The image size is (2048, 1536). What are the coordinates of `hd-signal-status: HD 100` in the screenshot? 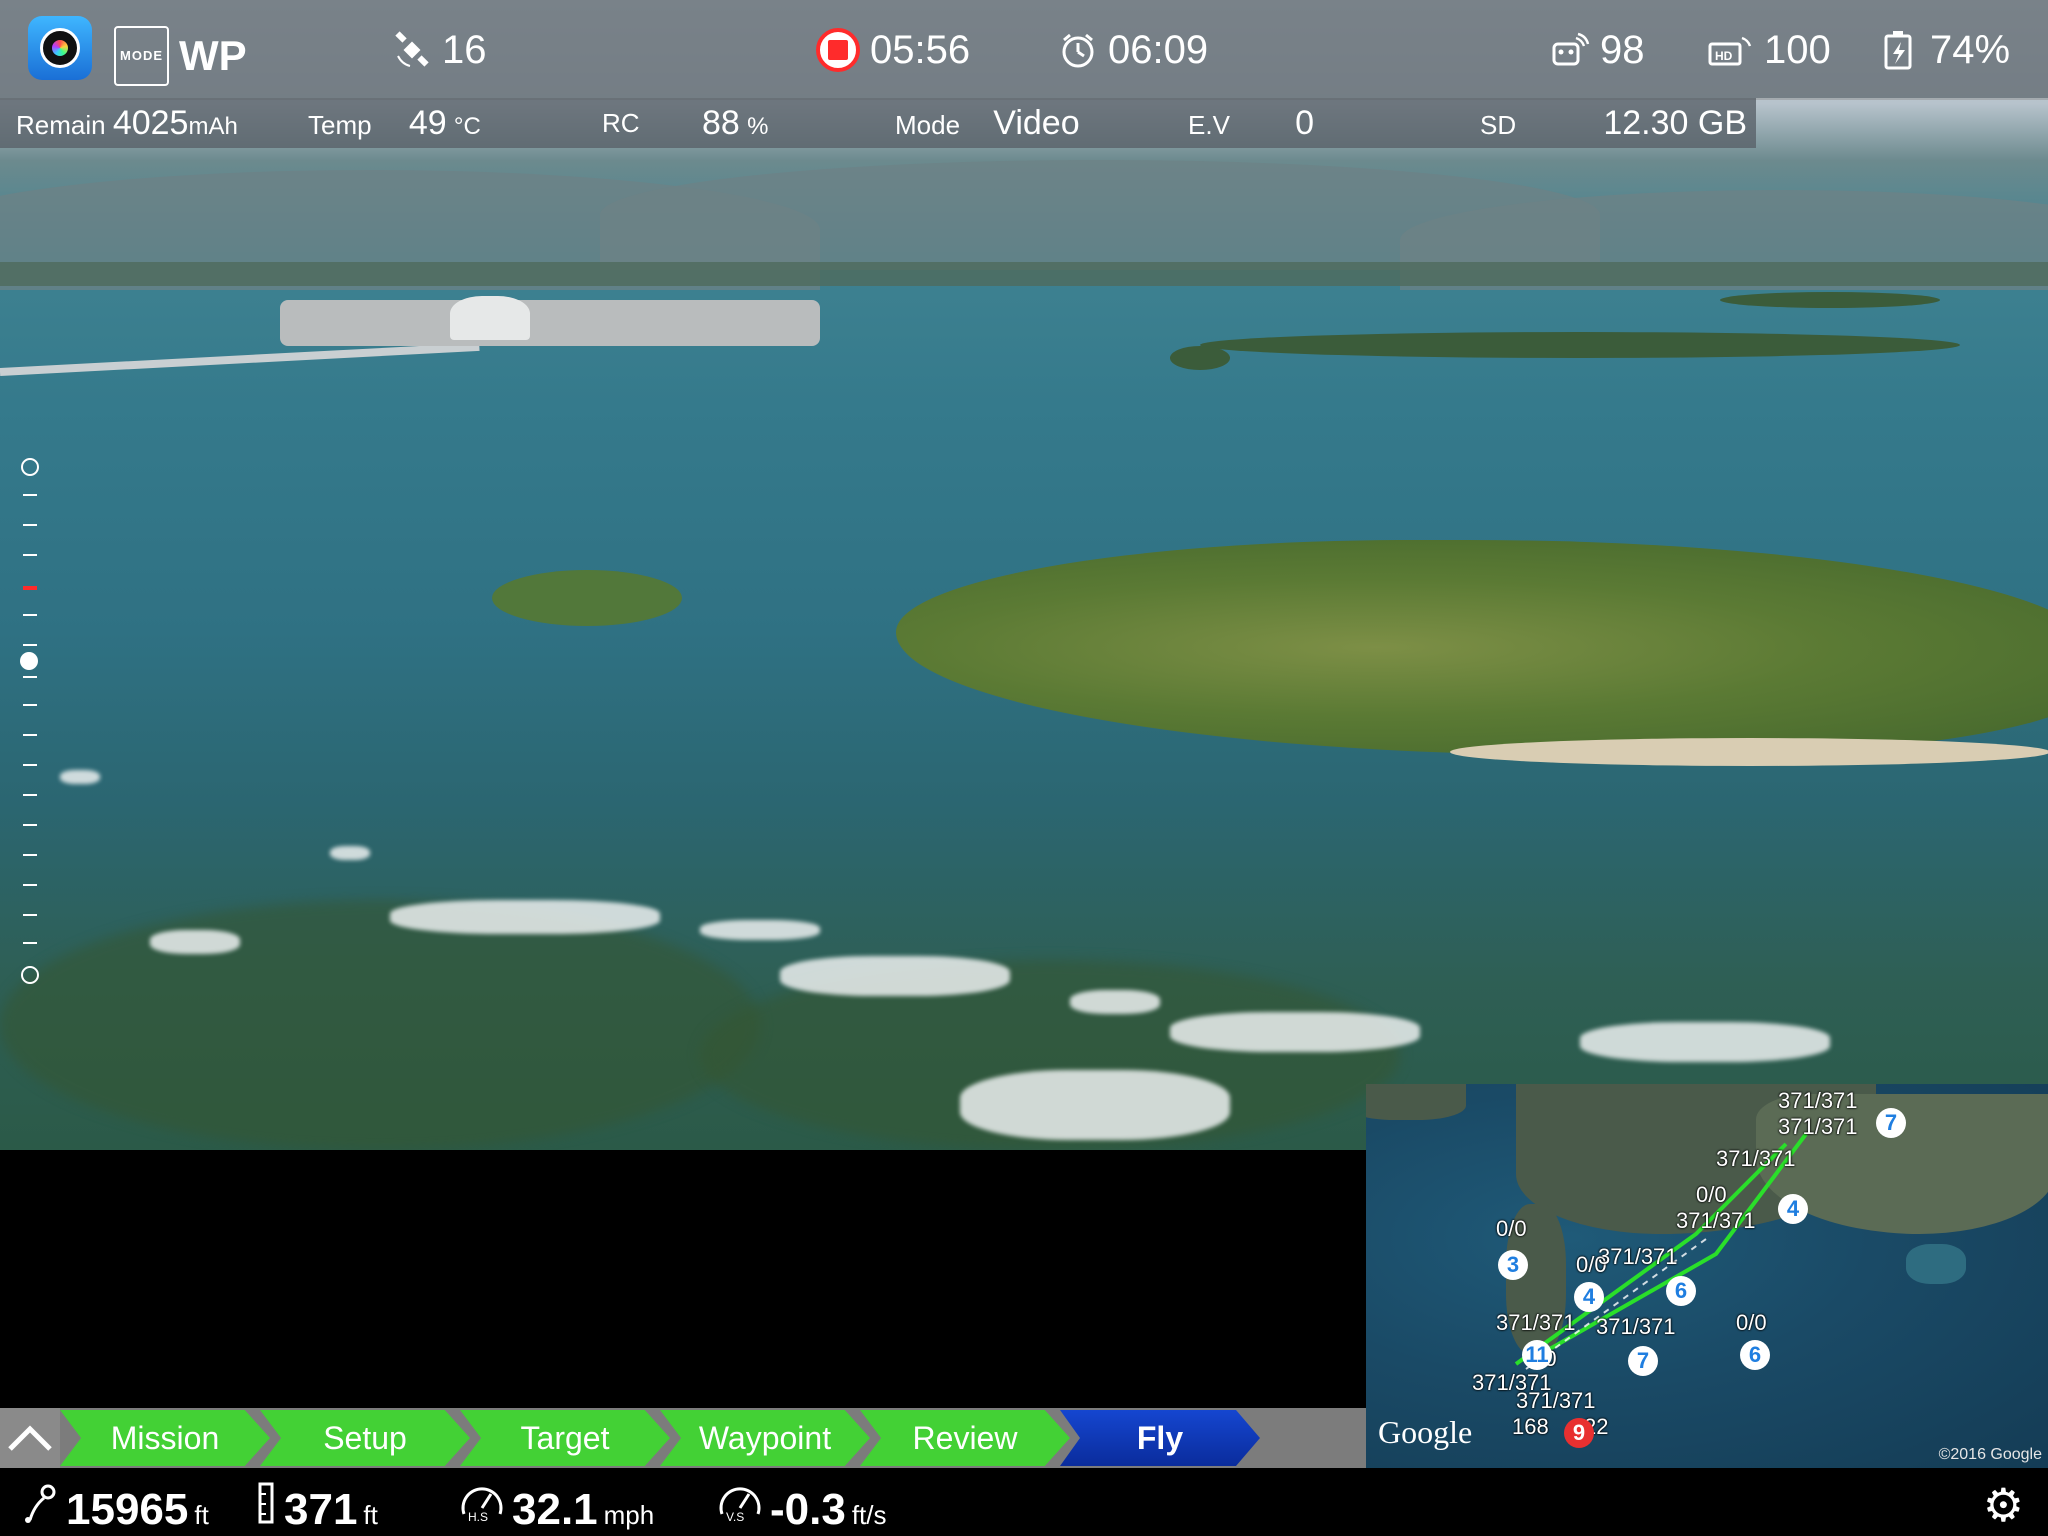 It's located at (1769, 50).